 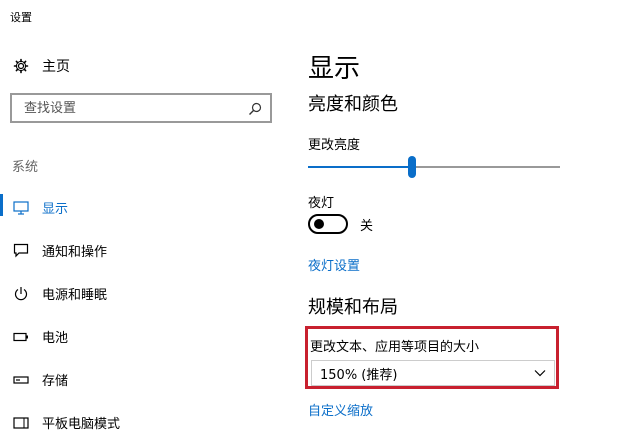 What do you see at coordinates (328, 224) in the screenshot?
I see `night-light-toggle` at bounding box center [328, 224].